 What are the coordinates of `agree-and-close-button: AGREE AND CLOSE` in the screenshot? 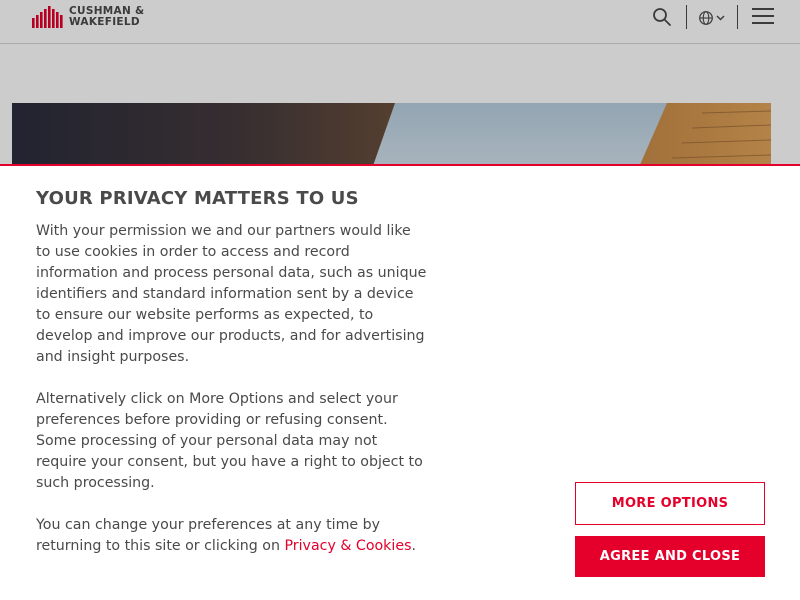 It's located at (670, 556).